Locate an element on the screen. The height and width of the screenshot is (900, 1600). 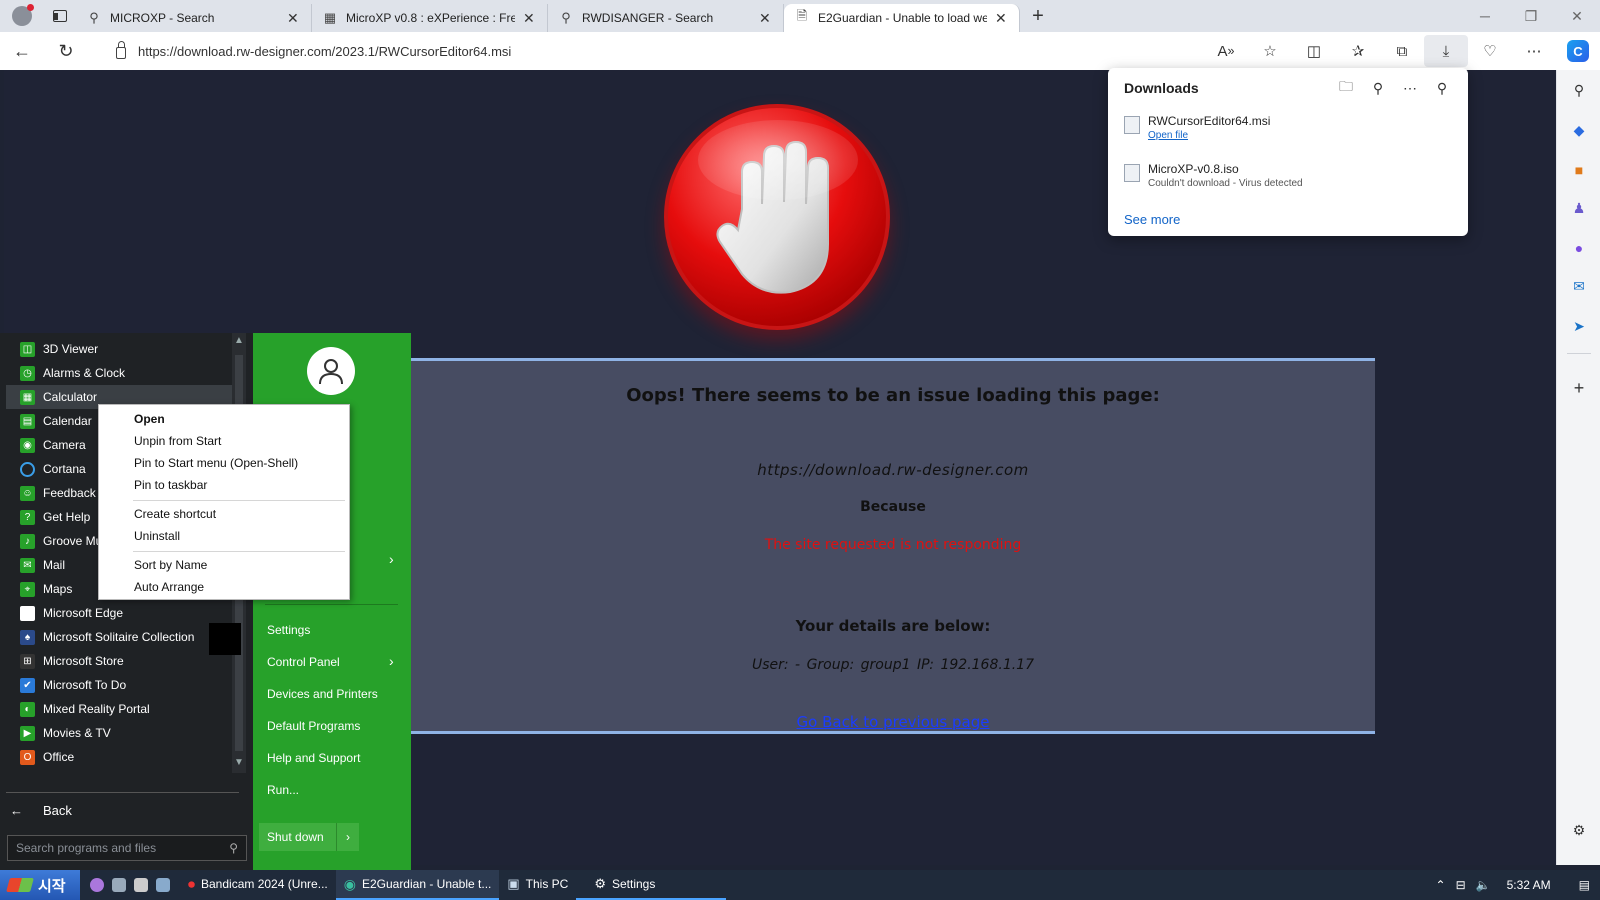
cortana-icon is located at coordinates (27, 469).